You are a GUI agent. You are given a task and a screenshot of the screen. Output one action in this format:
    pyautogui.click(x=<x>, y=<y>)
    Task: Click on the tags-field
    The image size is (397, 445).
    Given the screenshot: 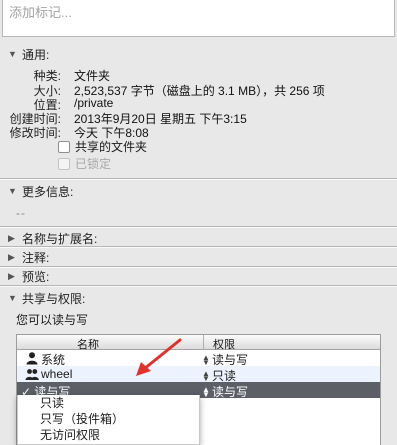 What is the action you would take?
    pyautogui.click(x=198, y=18)
    